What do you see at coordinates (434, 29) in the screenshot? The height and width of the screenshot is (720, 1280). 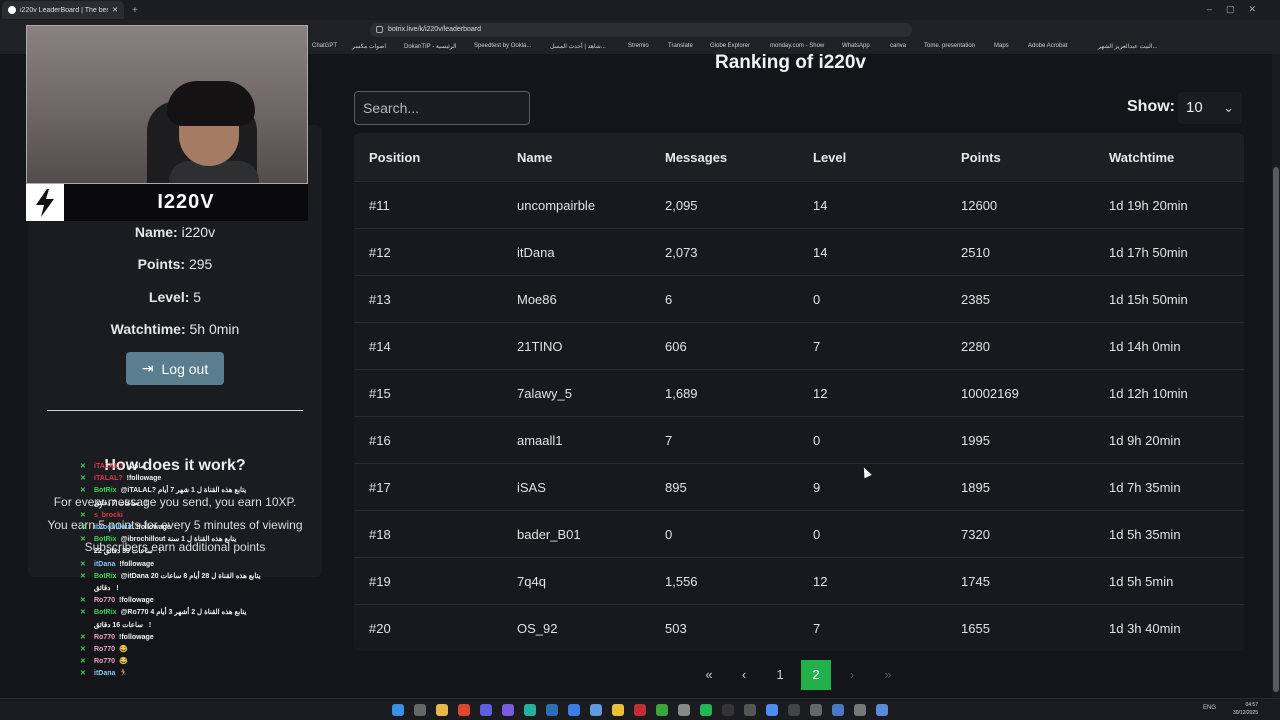 I see `url-text: botrix.live/k/i220v/leaderboard` at bounding box center [434, 29].